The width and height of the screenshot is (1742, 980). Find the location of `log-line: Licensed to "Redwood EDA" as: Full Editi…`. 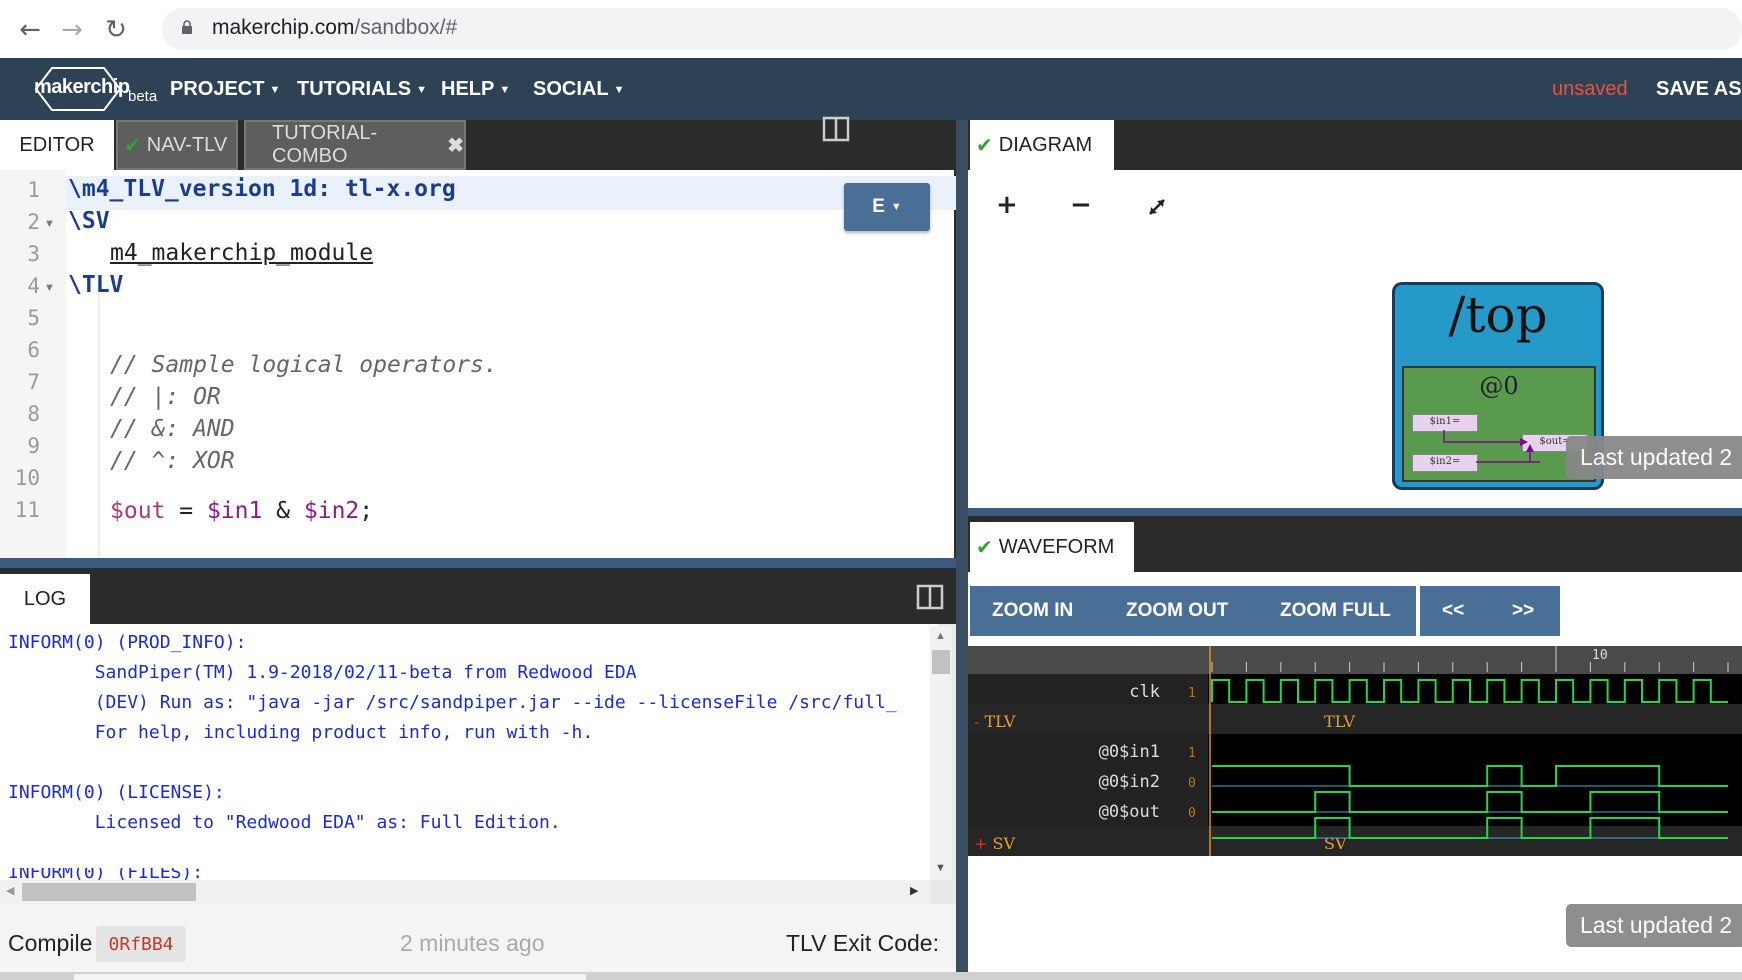

log-line: Licensed to "Redwood EDA" as: Full Editi… is located at coordinates (284, 822).